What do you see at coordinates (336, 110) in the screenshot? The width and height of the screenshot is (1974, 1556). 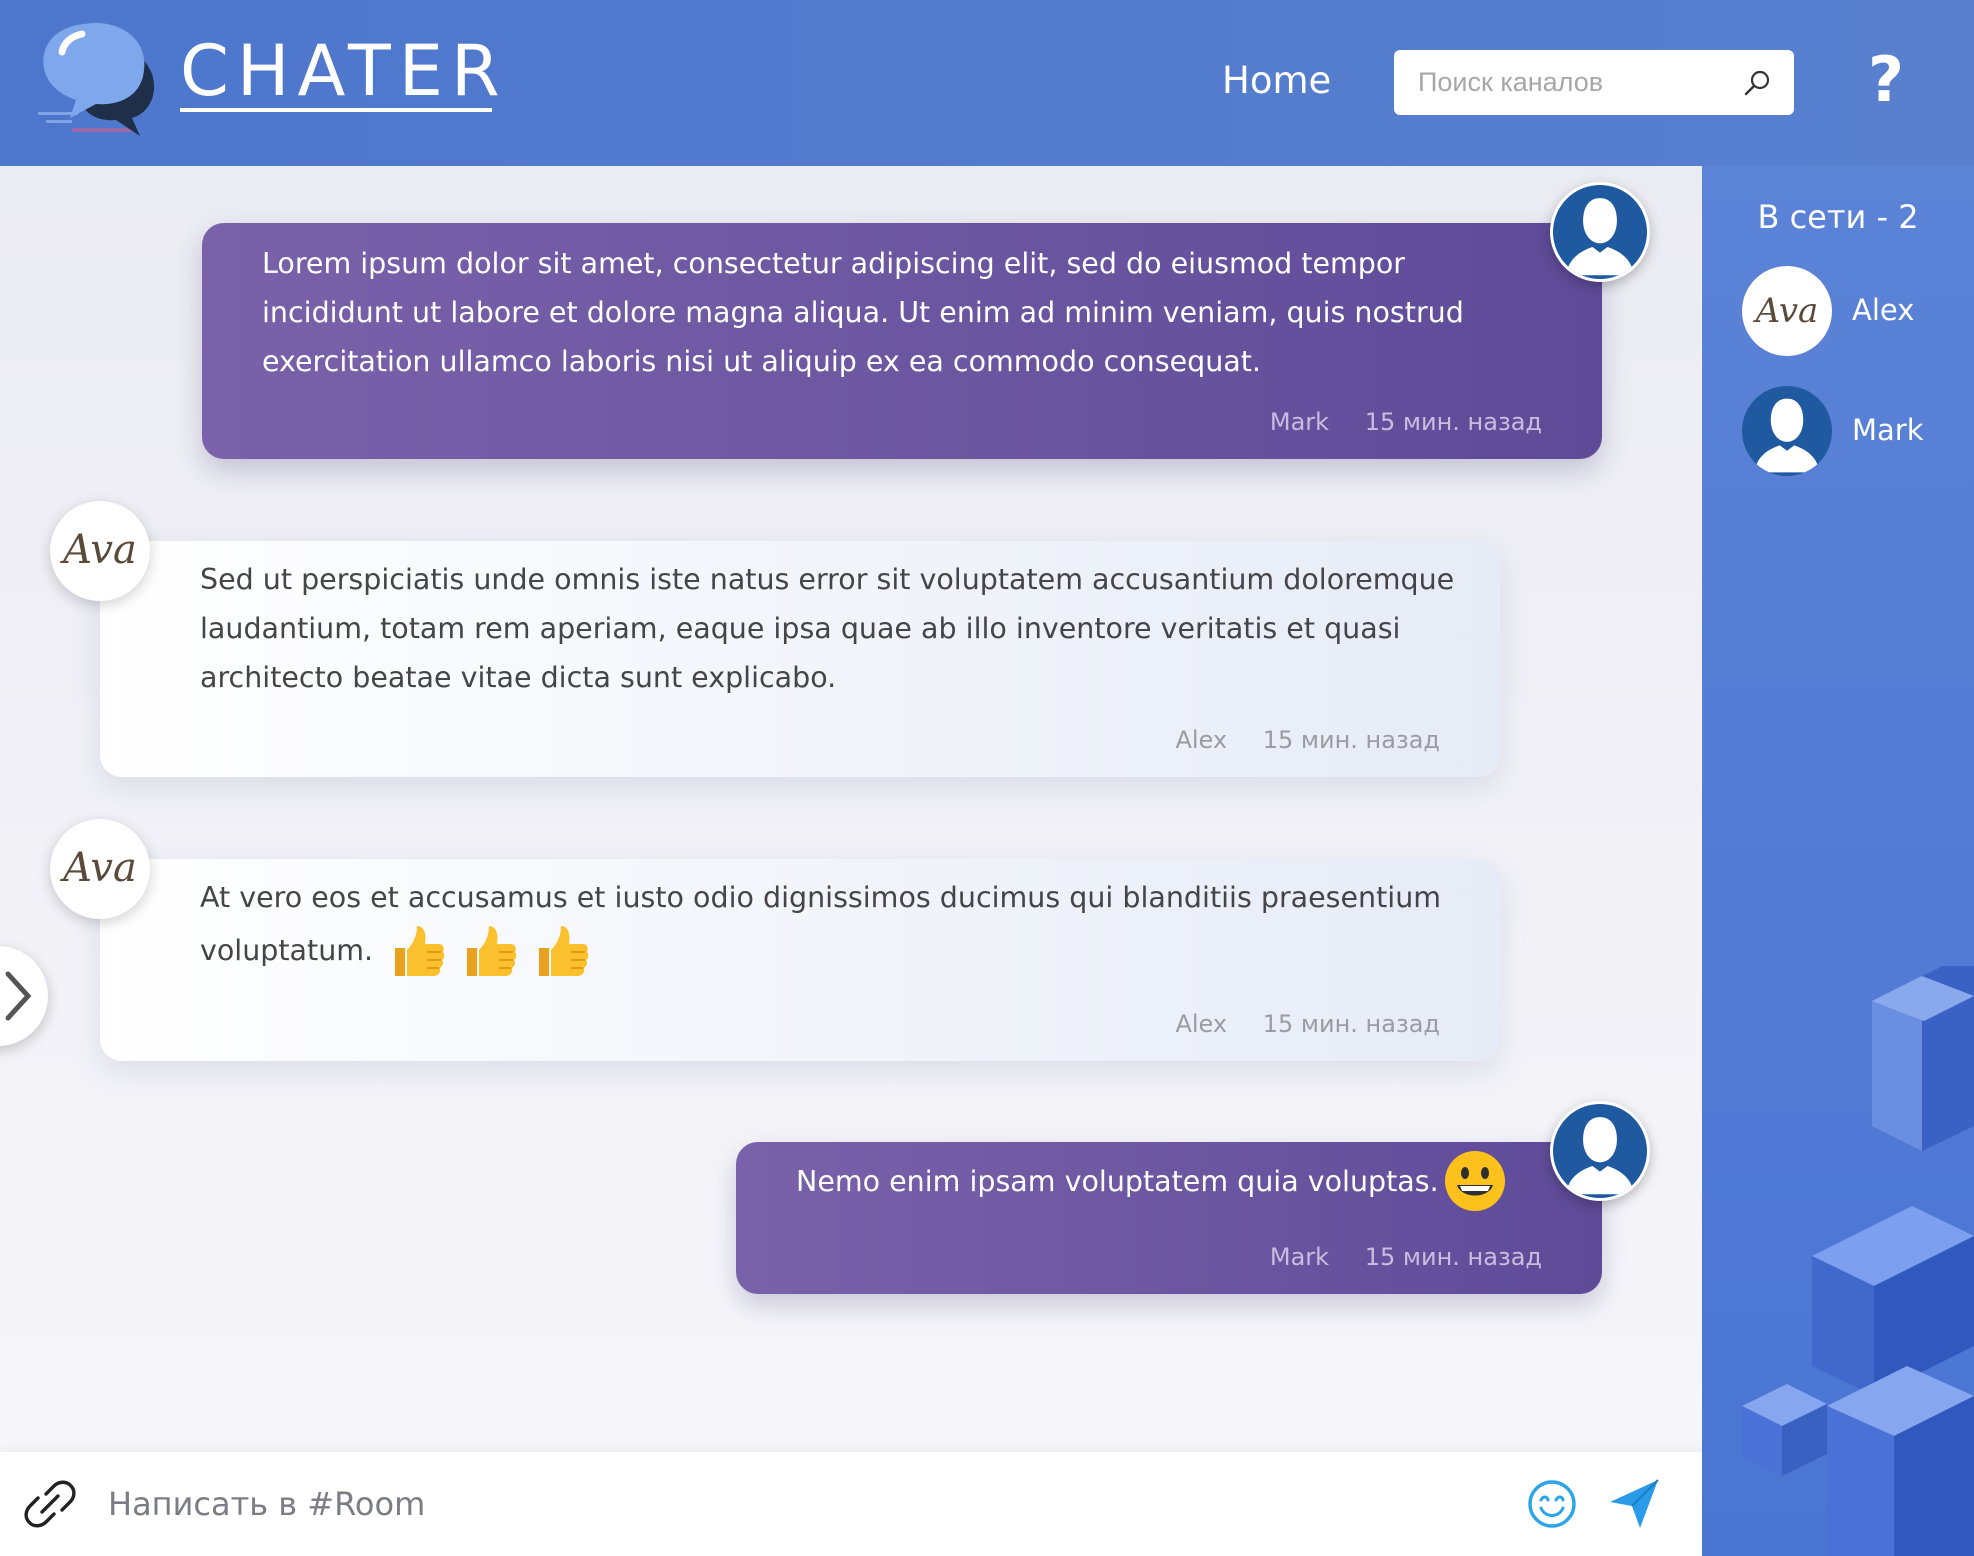 I see `brand-underline` at bounding box center [336, 110].